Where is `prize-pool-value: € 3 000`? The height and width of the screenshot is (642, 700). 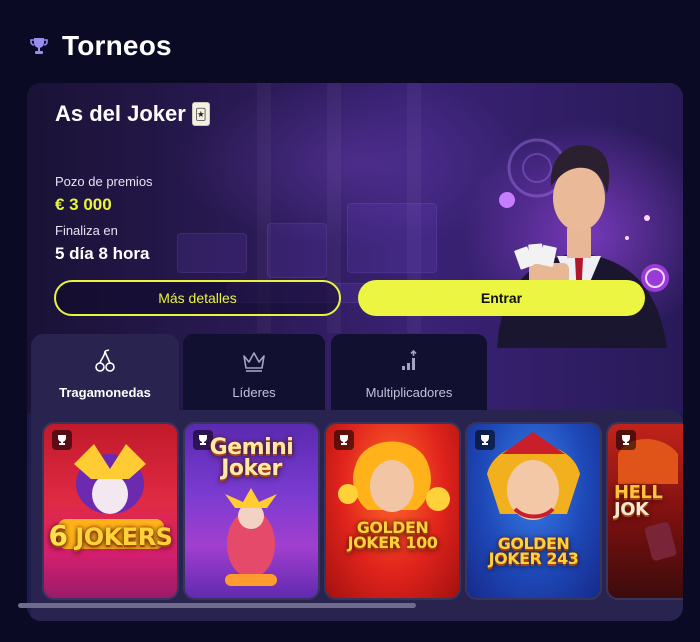
prize-pool-value: € 3 000 is located at coordinates (83, 204).